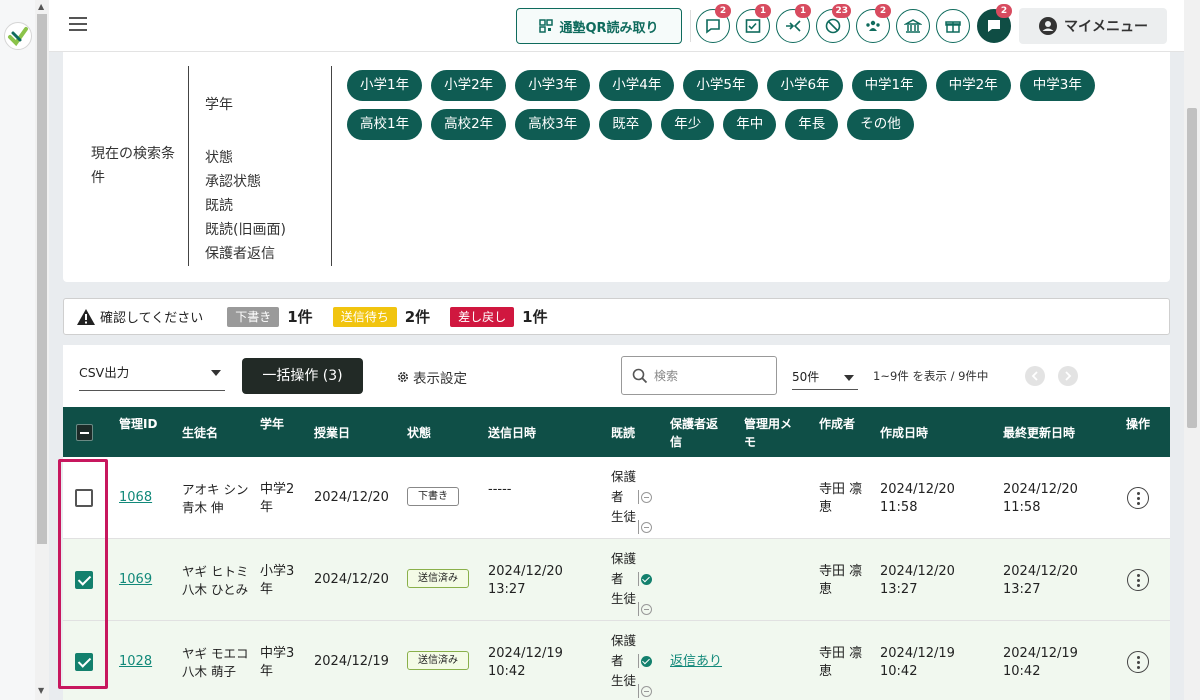 This screenshot has width=1200, height=700. Describe the element at coordinates (994, 23) in the screenshot. I see `message-button: 2` at that location.